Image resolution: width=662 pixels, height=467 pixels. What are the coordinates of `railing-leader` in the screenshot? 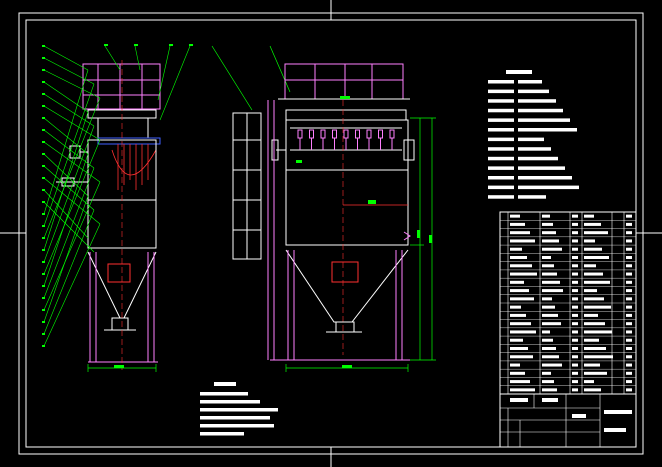 It's located at (280, 69).